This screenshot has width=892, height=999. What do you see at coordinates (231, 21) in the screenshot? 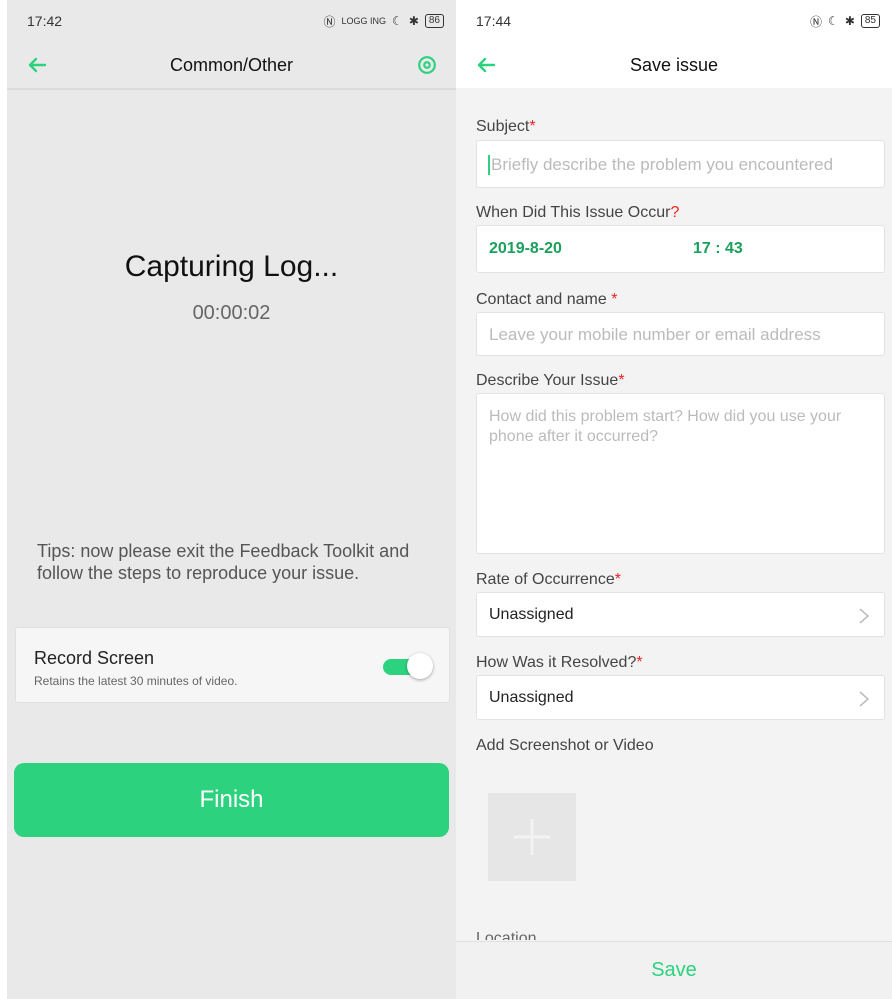
I see `status-bar: 17:42 Ⓝ LOGG ING ☾ ✱ 86` at bounding box center [231, 21].